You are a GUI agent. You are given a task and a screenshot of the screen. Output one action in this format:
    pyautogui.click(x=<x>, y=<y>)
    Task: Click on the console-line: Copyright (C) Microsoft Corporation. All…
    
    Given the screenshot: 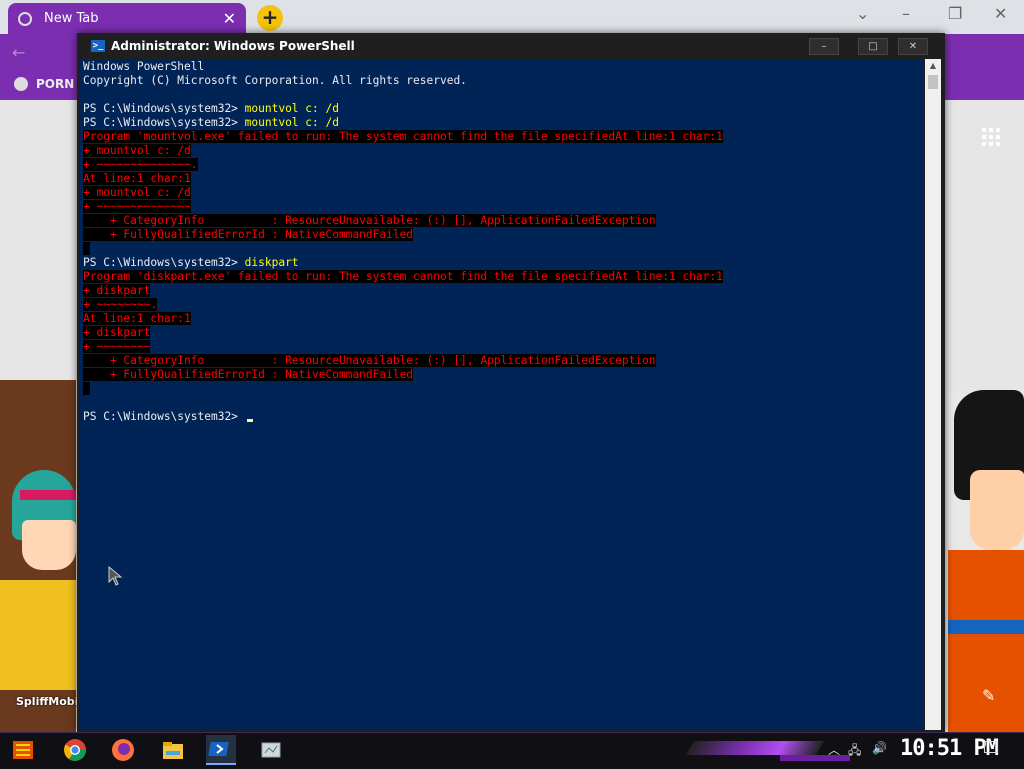 What is the action you would take?
    pyautogui.click(x=403, y=81)
    